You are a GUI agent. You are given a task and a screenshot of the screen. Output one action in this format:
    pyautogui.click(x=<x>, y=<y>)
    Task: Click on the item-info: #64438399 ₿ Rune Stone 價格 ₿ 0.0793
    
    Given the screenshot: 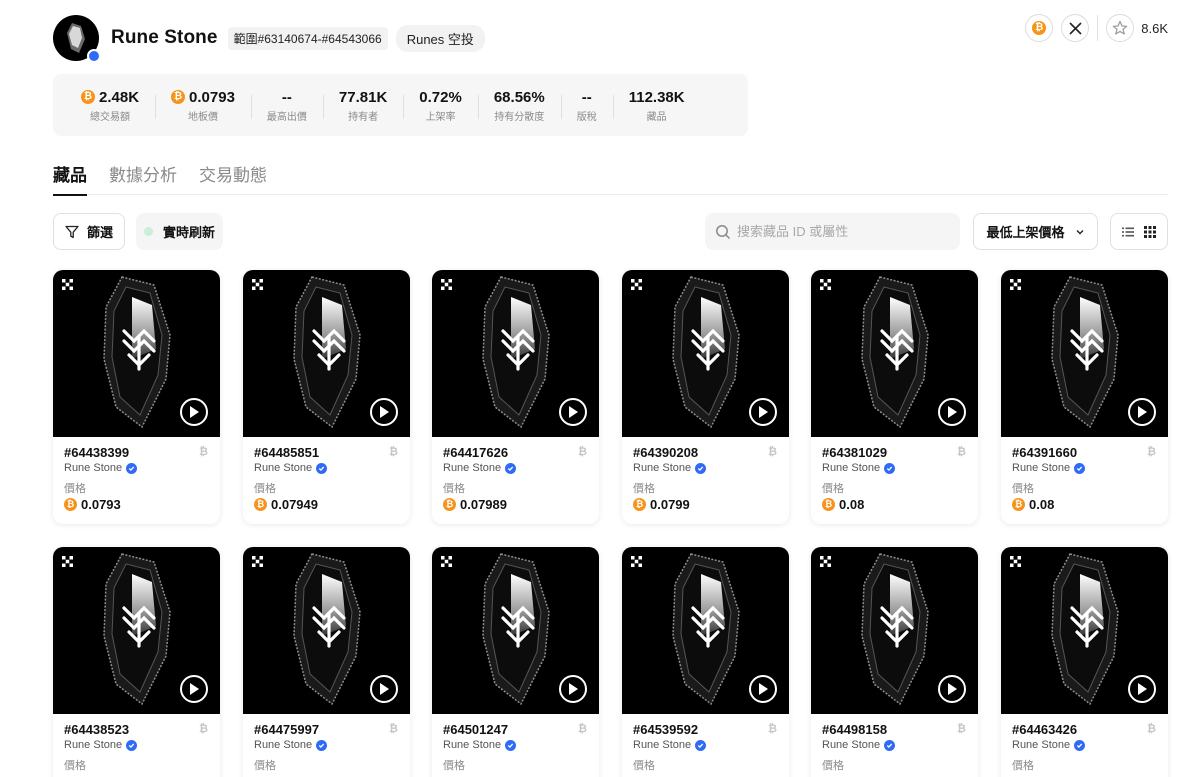 What is the action you would take?
    pyautogui.click(x=136, y=478)
    